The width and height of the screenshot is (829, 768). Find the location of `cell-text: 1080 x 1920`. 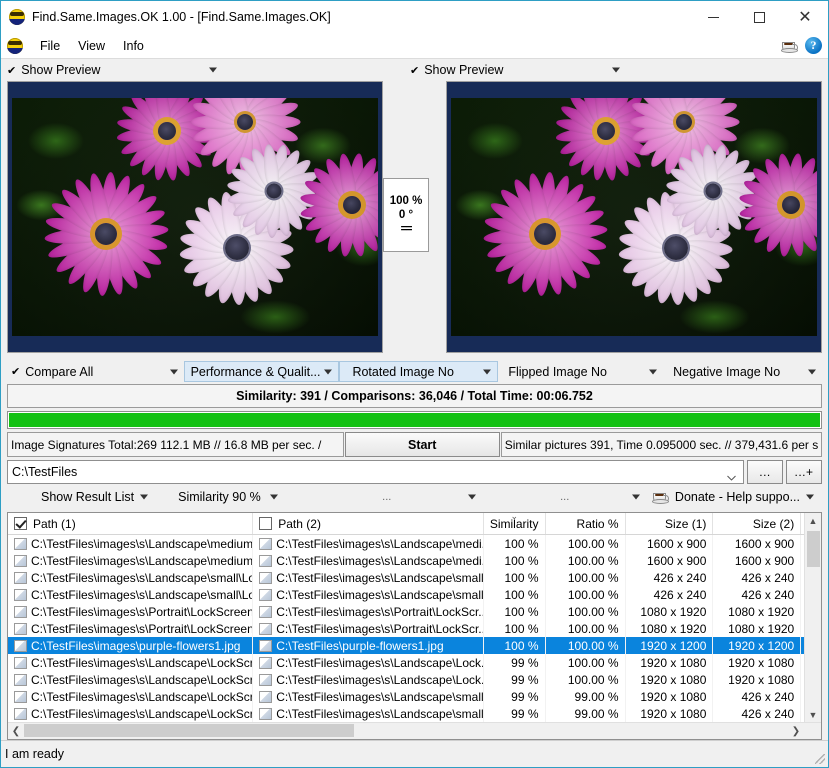

cell-text: 1080 x 1920 is located at coordinates (673, 628).